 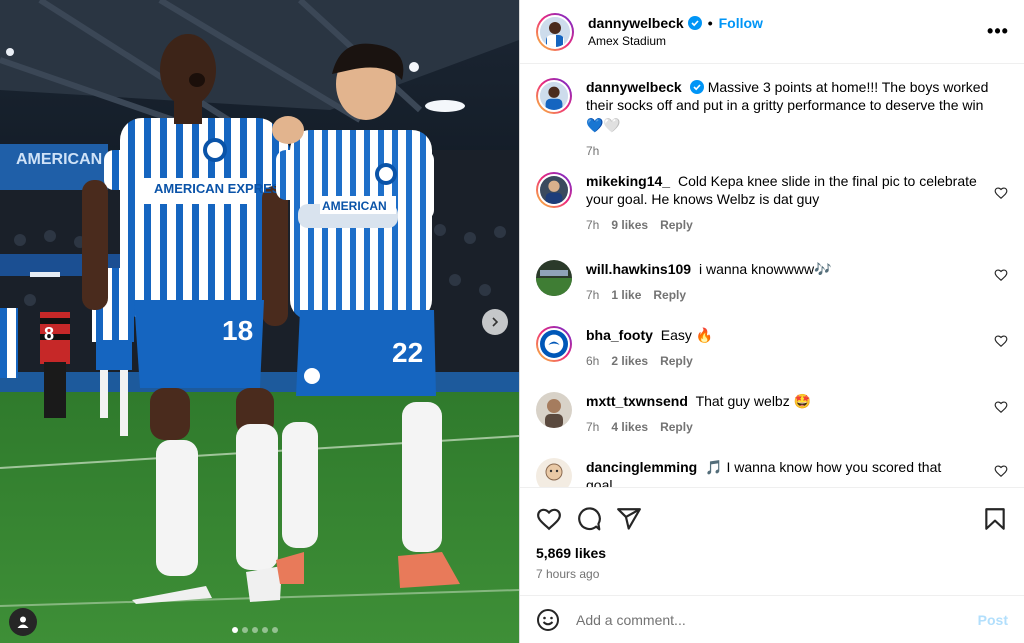 I want to click on comment-text: i wanna knowwww🎶, so click(x=765, y=269).